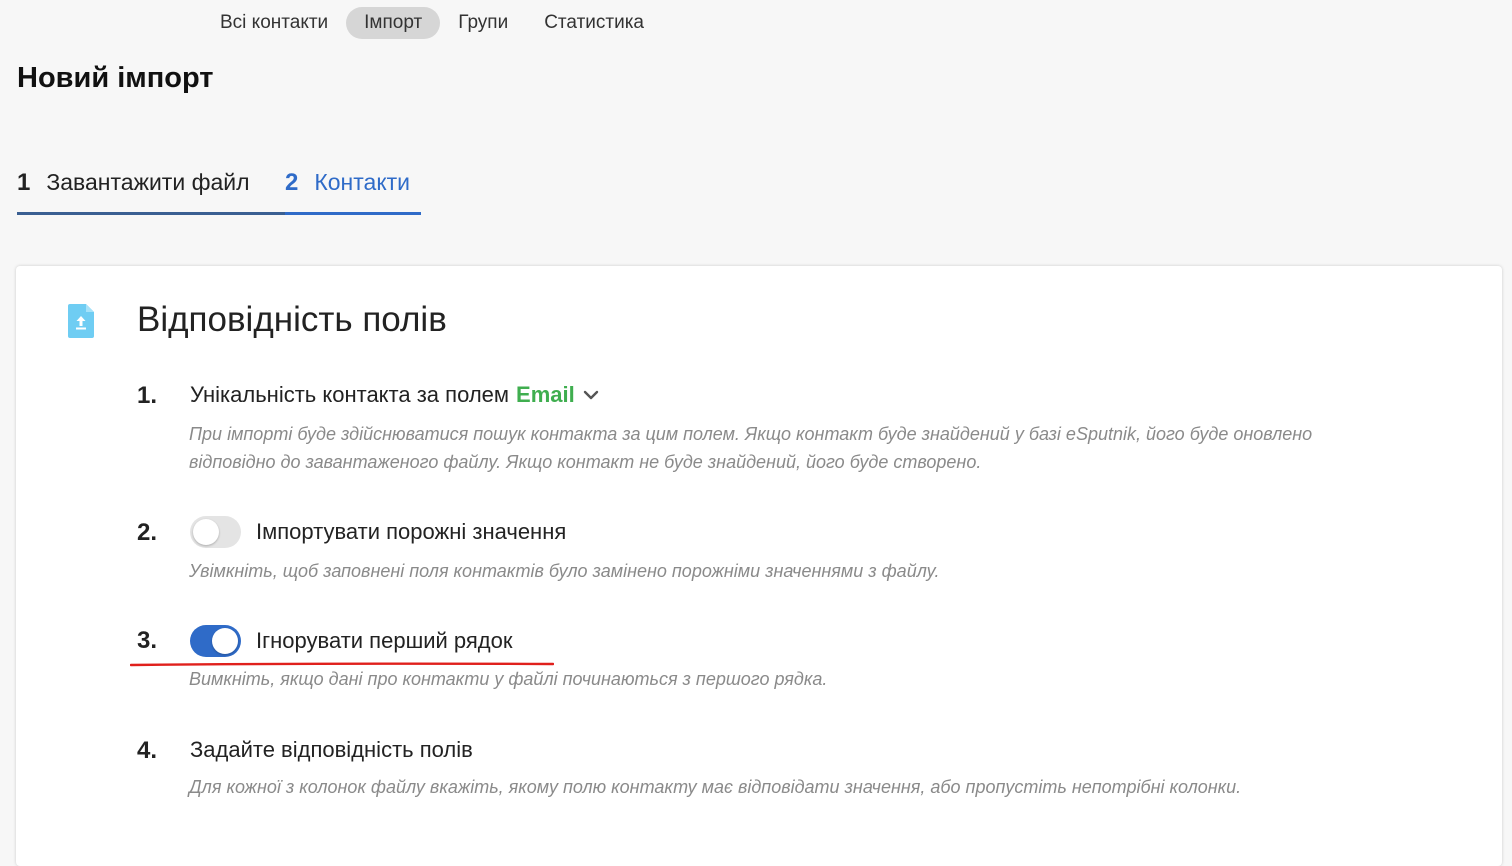 Image resolution: width=1512 pixels, height=866 pixels. What do you see at coordinates (545, 395) in the screenshot?
I see `unique-field-select: Email` at bounding box center [545, 395].